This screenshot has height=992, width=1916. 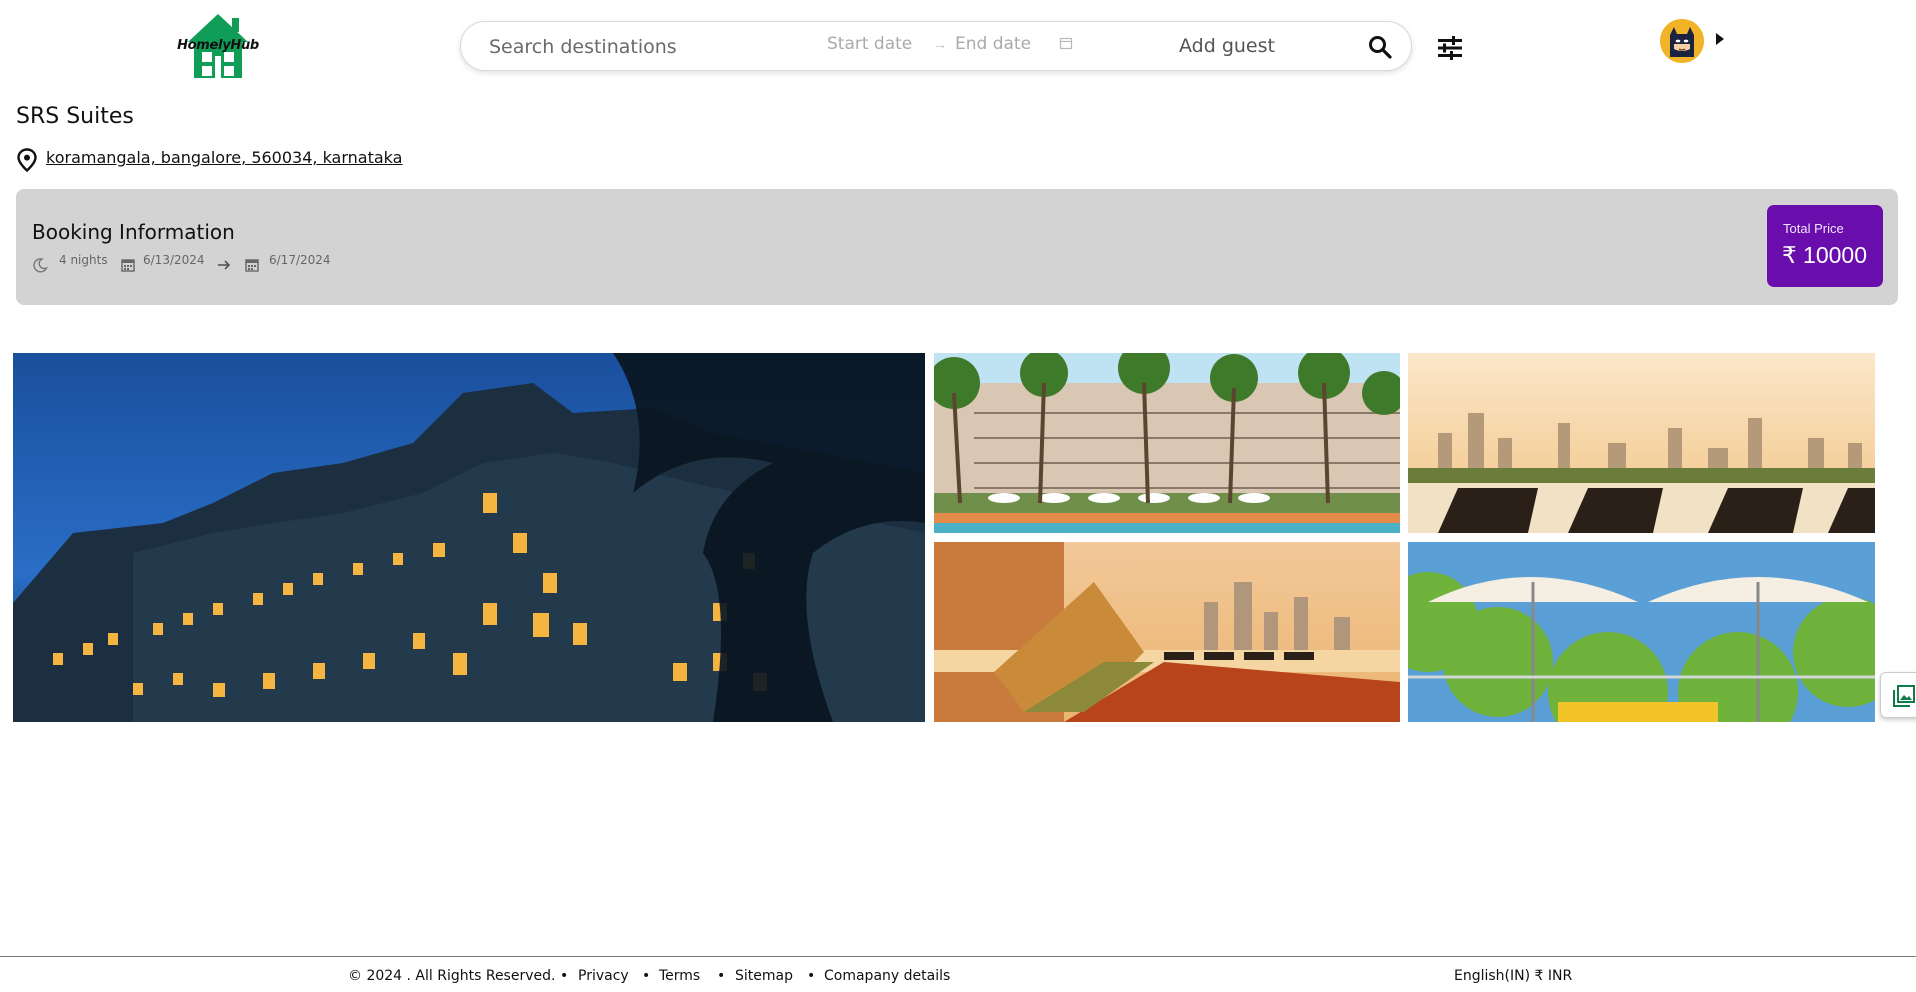 What do you see at coordinates (958, 956) in the screenshot?
I see `footer-divider` at bounding box center [958, 956].